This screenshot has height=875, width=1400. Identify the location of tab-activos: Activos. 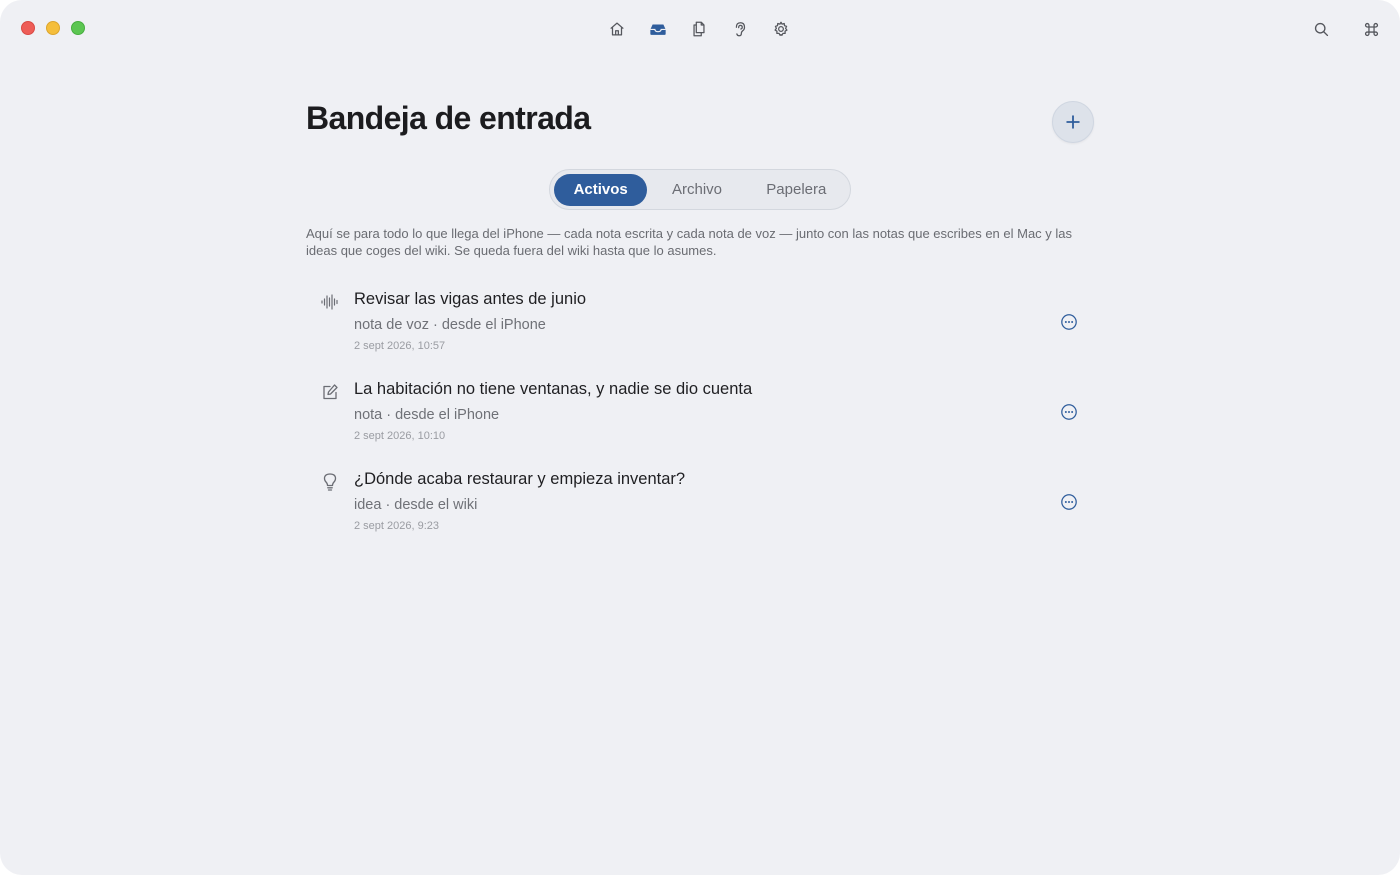
(601, 189).